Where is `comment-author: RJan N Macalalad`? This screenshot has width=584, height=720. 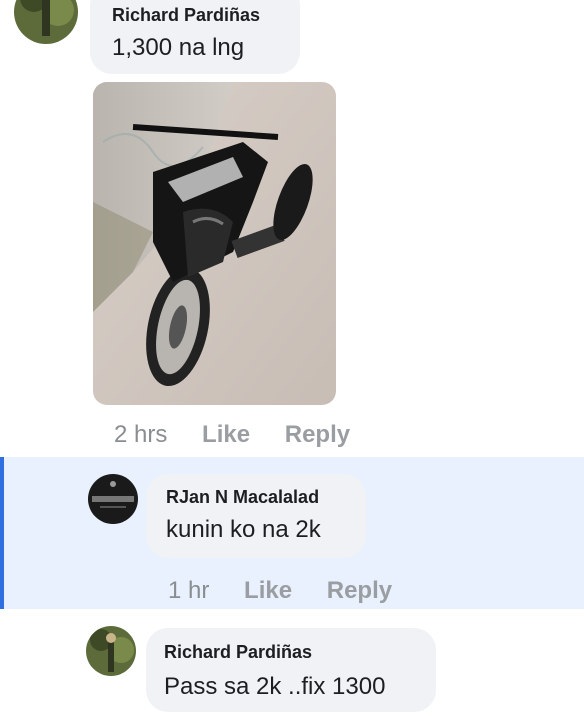 comment-author: RJan N Macalalad is located at coordinates (242, 497).